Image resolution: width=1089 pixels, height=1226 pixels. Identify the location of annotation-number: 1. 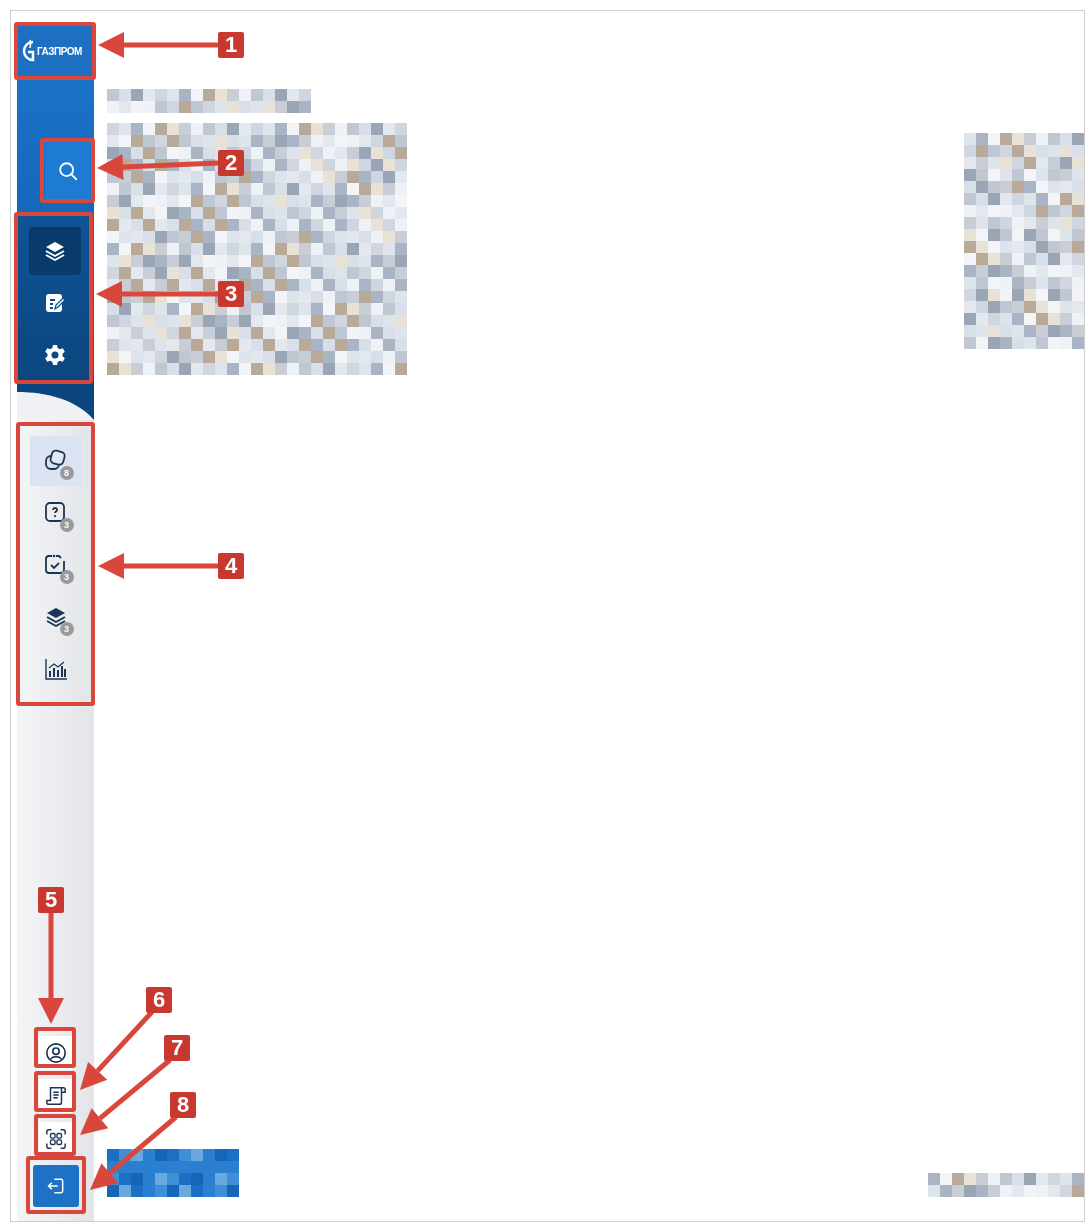
(231, 45).